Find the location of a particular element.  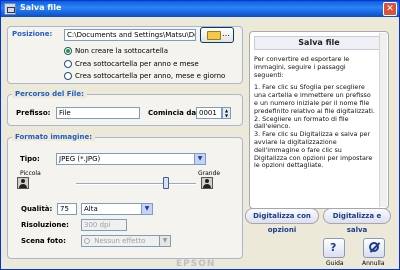

resolution-field: 300 dpi is located at coordinates (104, 225).